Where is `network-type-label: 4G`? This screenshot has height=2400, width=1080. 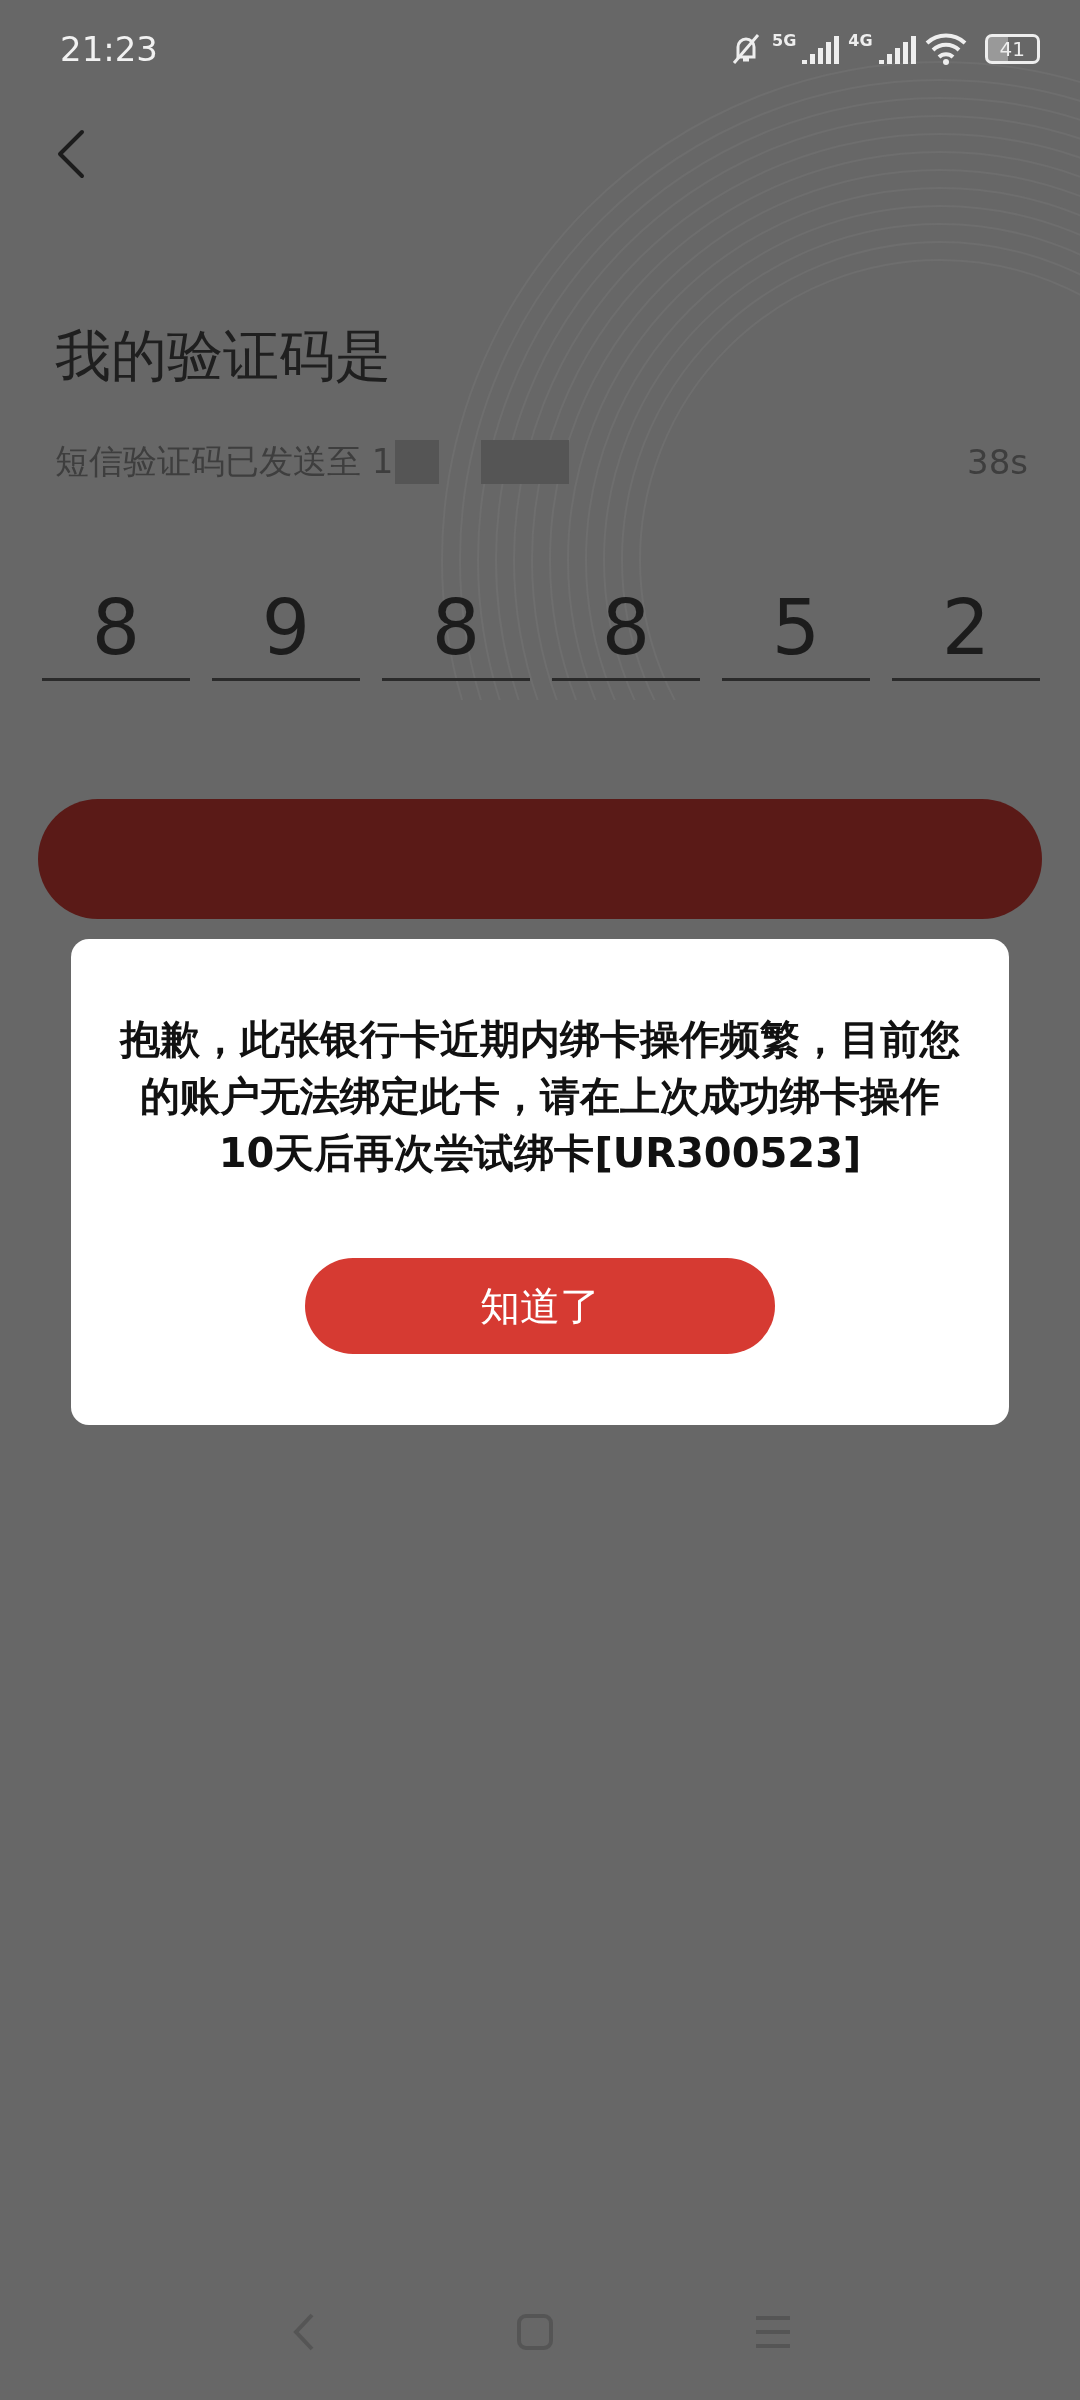 network-type-label: 4G is located at coordinates (860, 40).